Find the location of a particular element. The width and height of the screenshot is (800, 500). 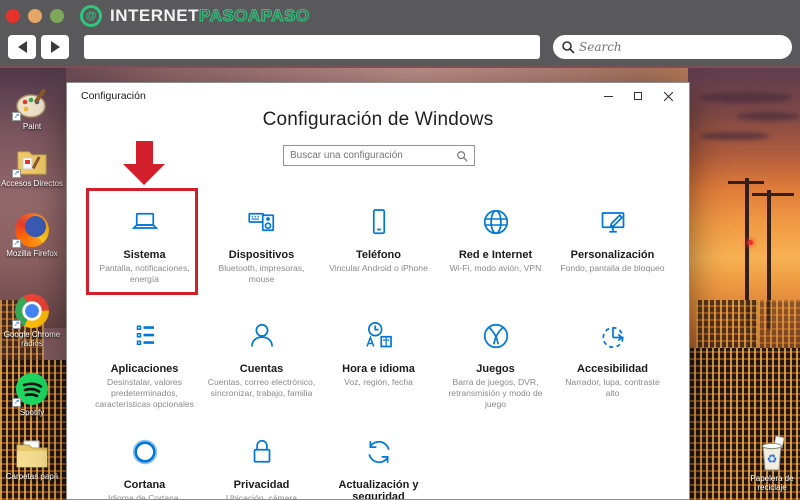

desktop-icon-label: Carpetas papá is located at coordinates (32, 476).